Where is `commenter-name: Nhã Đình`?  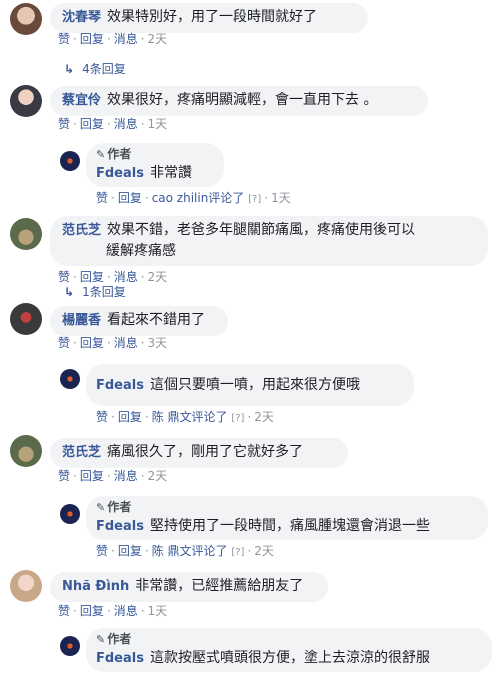 commenter-name: Nhã Đình is located at coordinates (95, 586).